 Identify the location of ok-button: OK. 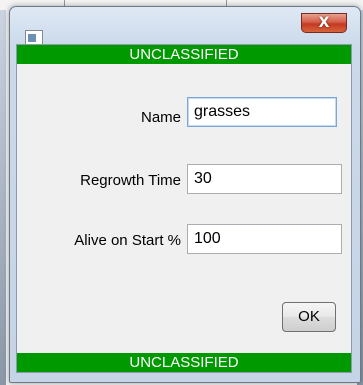
(309, 317).